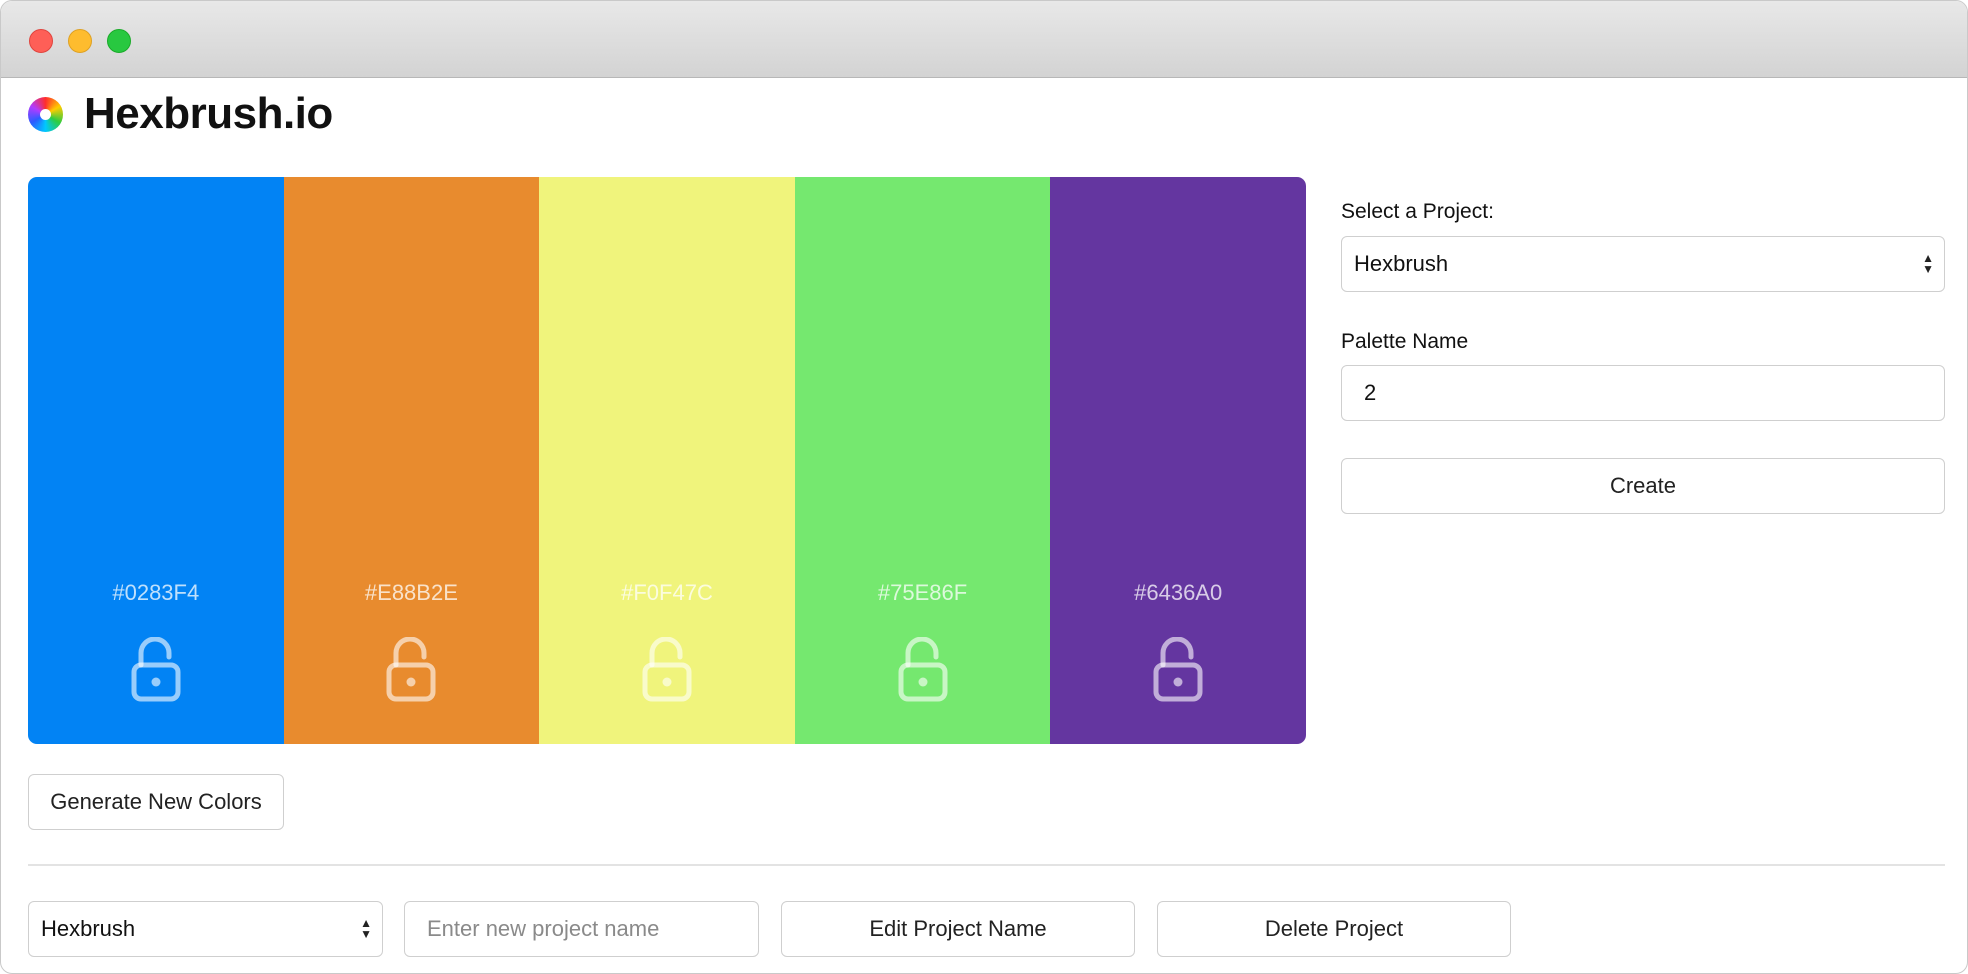 This screenshot has height=974, width=1968. Describe the element at coordinates (208, 113) in the screenshot. I see `app-title: Hexbrush.io` at that location.